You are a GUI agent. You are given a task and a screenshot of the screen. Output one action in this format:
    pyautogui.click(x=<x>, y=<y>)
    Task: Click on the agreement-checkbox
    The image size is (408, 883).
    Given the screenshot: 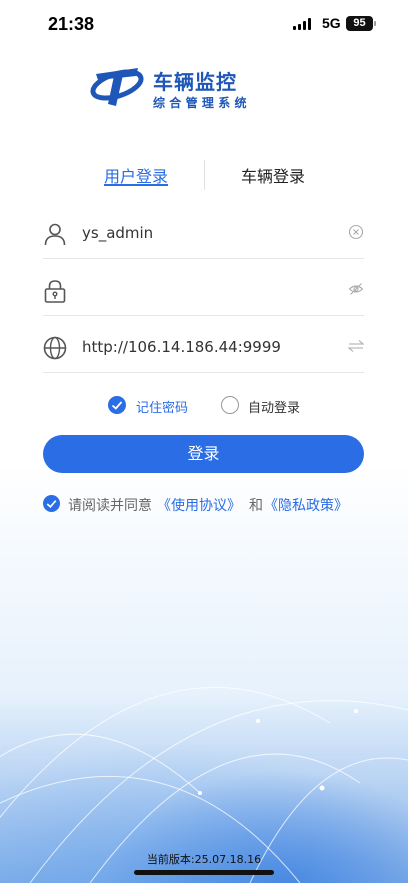 What is the action you would take?
    pyautogui.click(x=51, y=503)
    